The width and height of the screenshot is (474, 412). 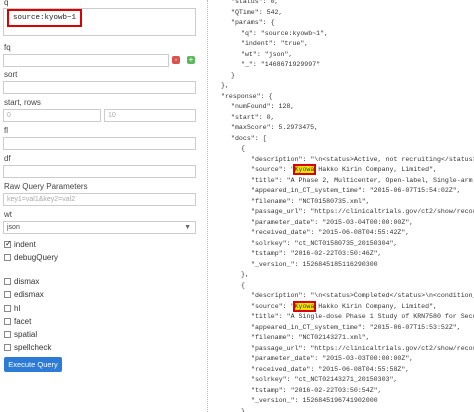 What do you see at coordinates (176, 60) in the screenshot?
I see `fq-remove-button: -` at bounding box center [176, 60].